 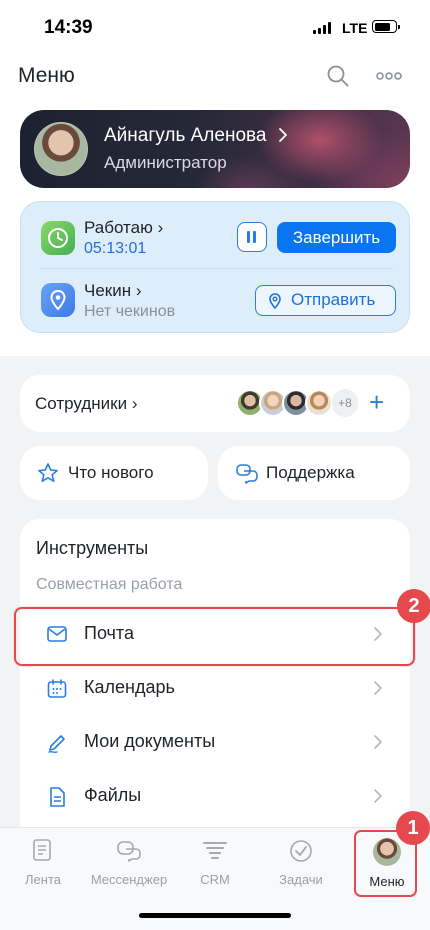 What do you see at coordinates (389, 76) in the screenshot?
I see `more-icon` at bounding box center [389, 76].